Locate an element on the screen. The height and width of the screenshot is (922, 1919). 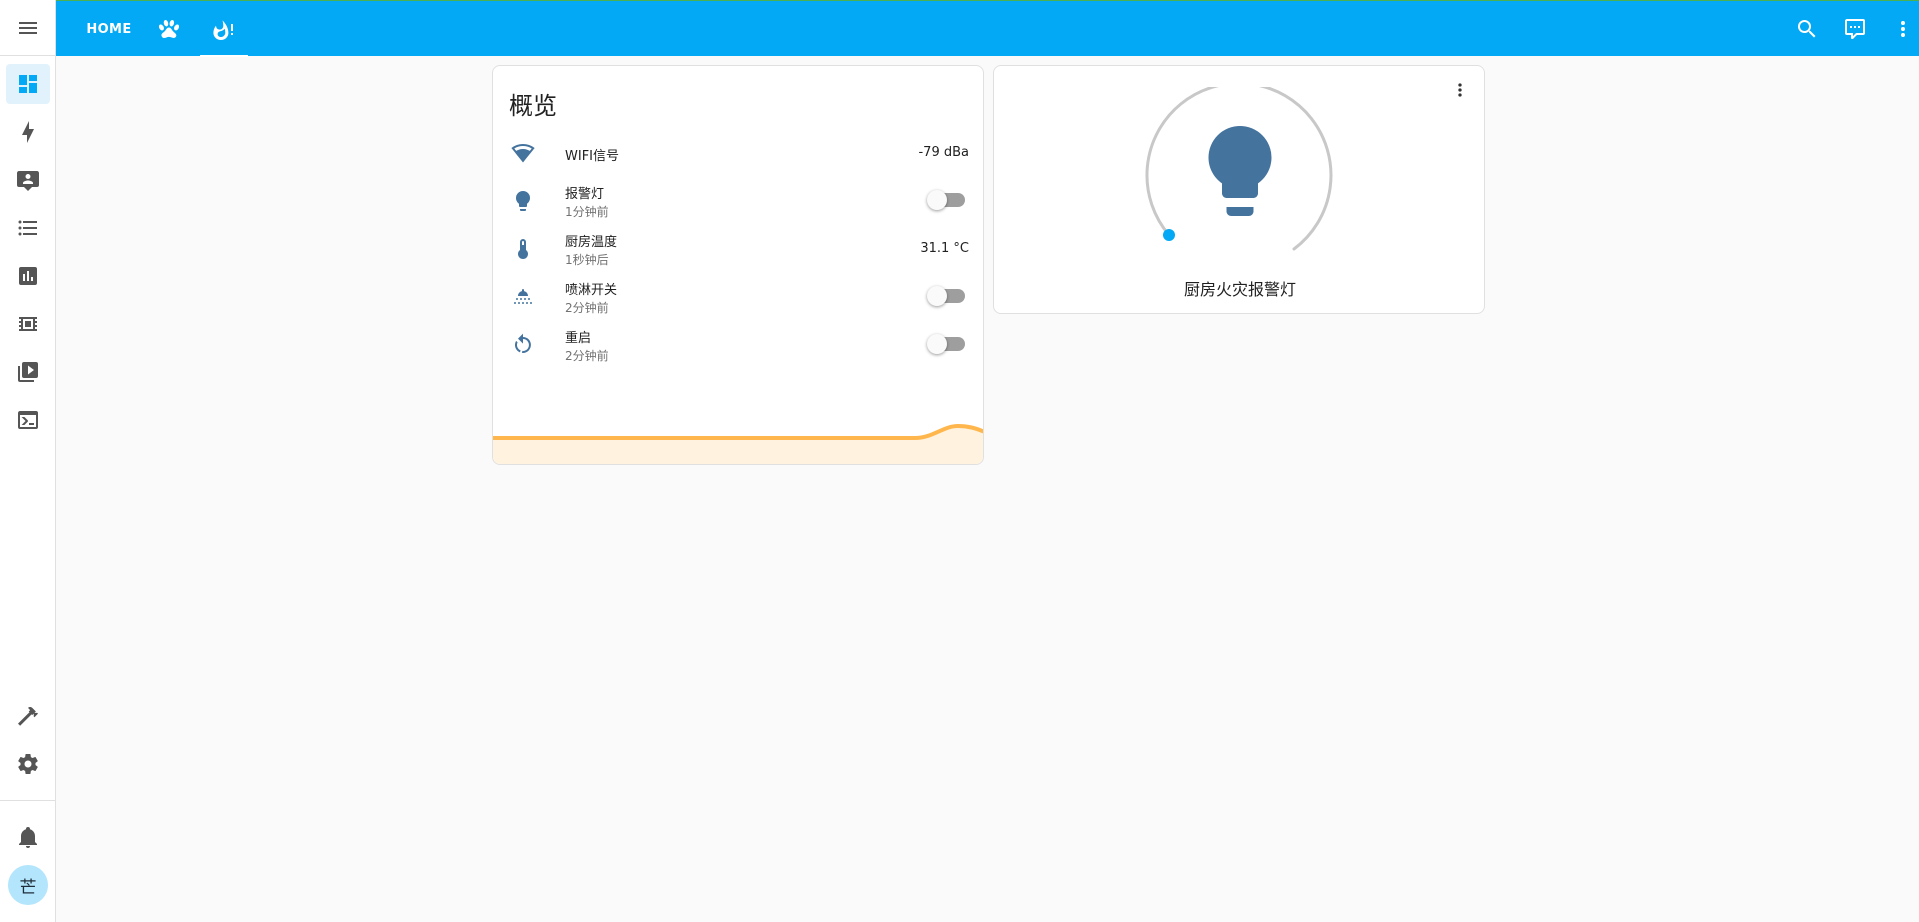
entity-name: 厨房温度 is located at coordinates (591, 242).